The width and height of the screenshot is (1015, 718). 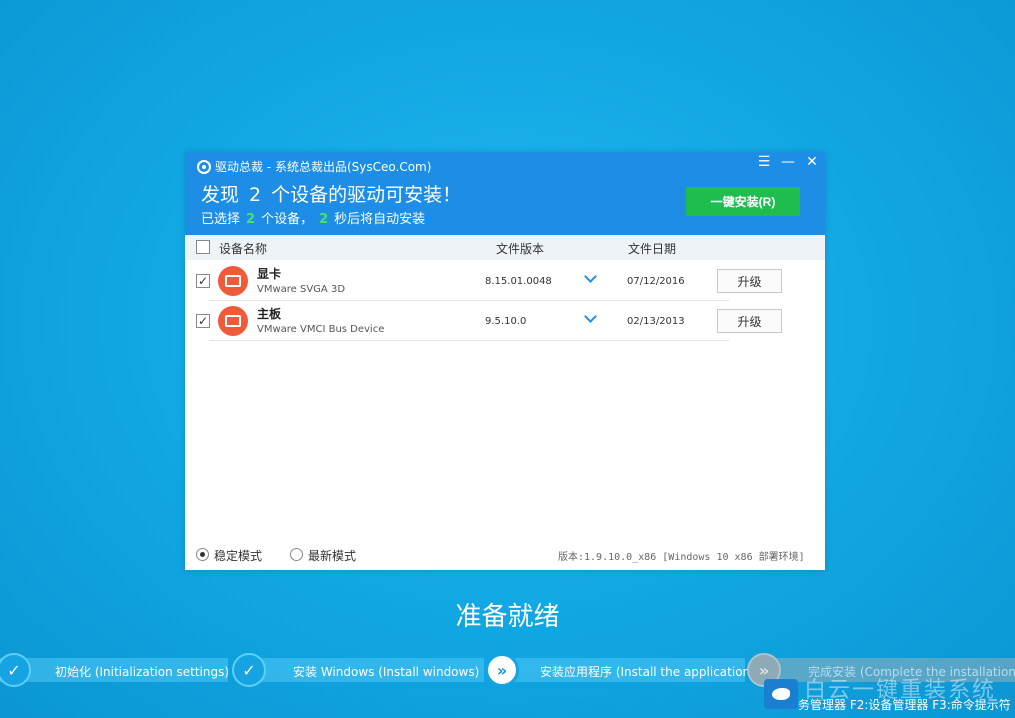 What do you see at coordinates (249, 670) in the screenshot?
I see `check-icon: ✓` at bounding box center [249, 670].